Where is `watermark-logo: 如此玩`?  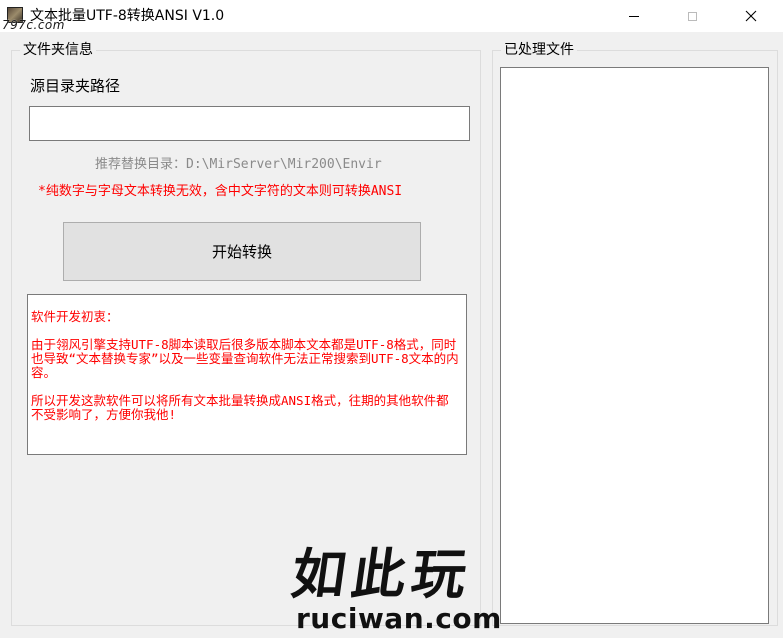
watermark-logo: 如此玩 is located at coordinates (382, 574).